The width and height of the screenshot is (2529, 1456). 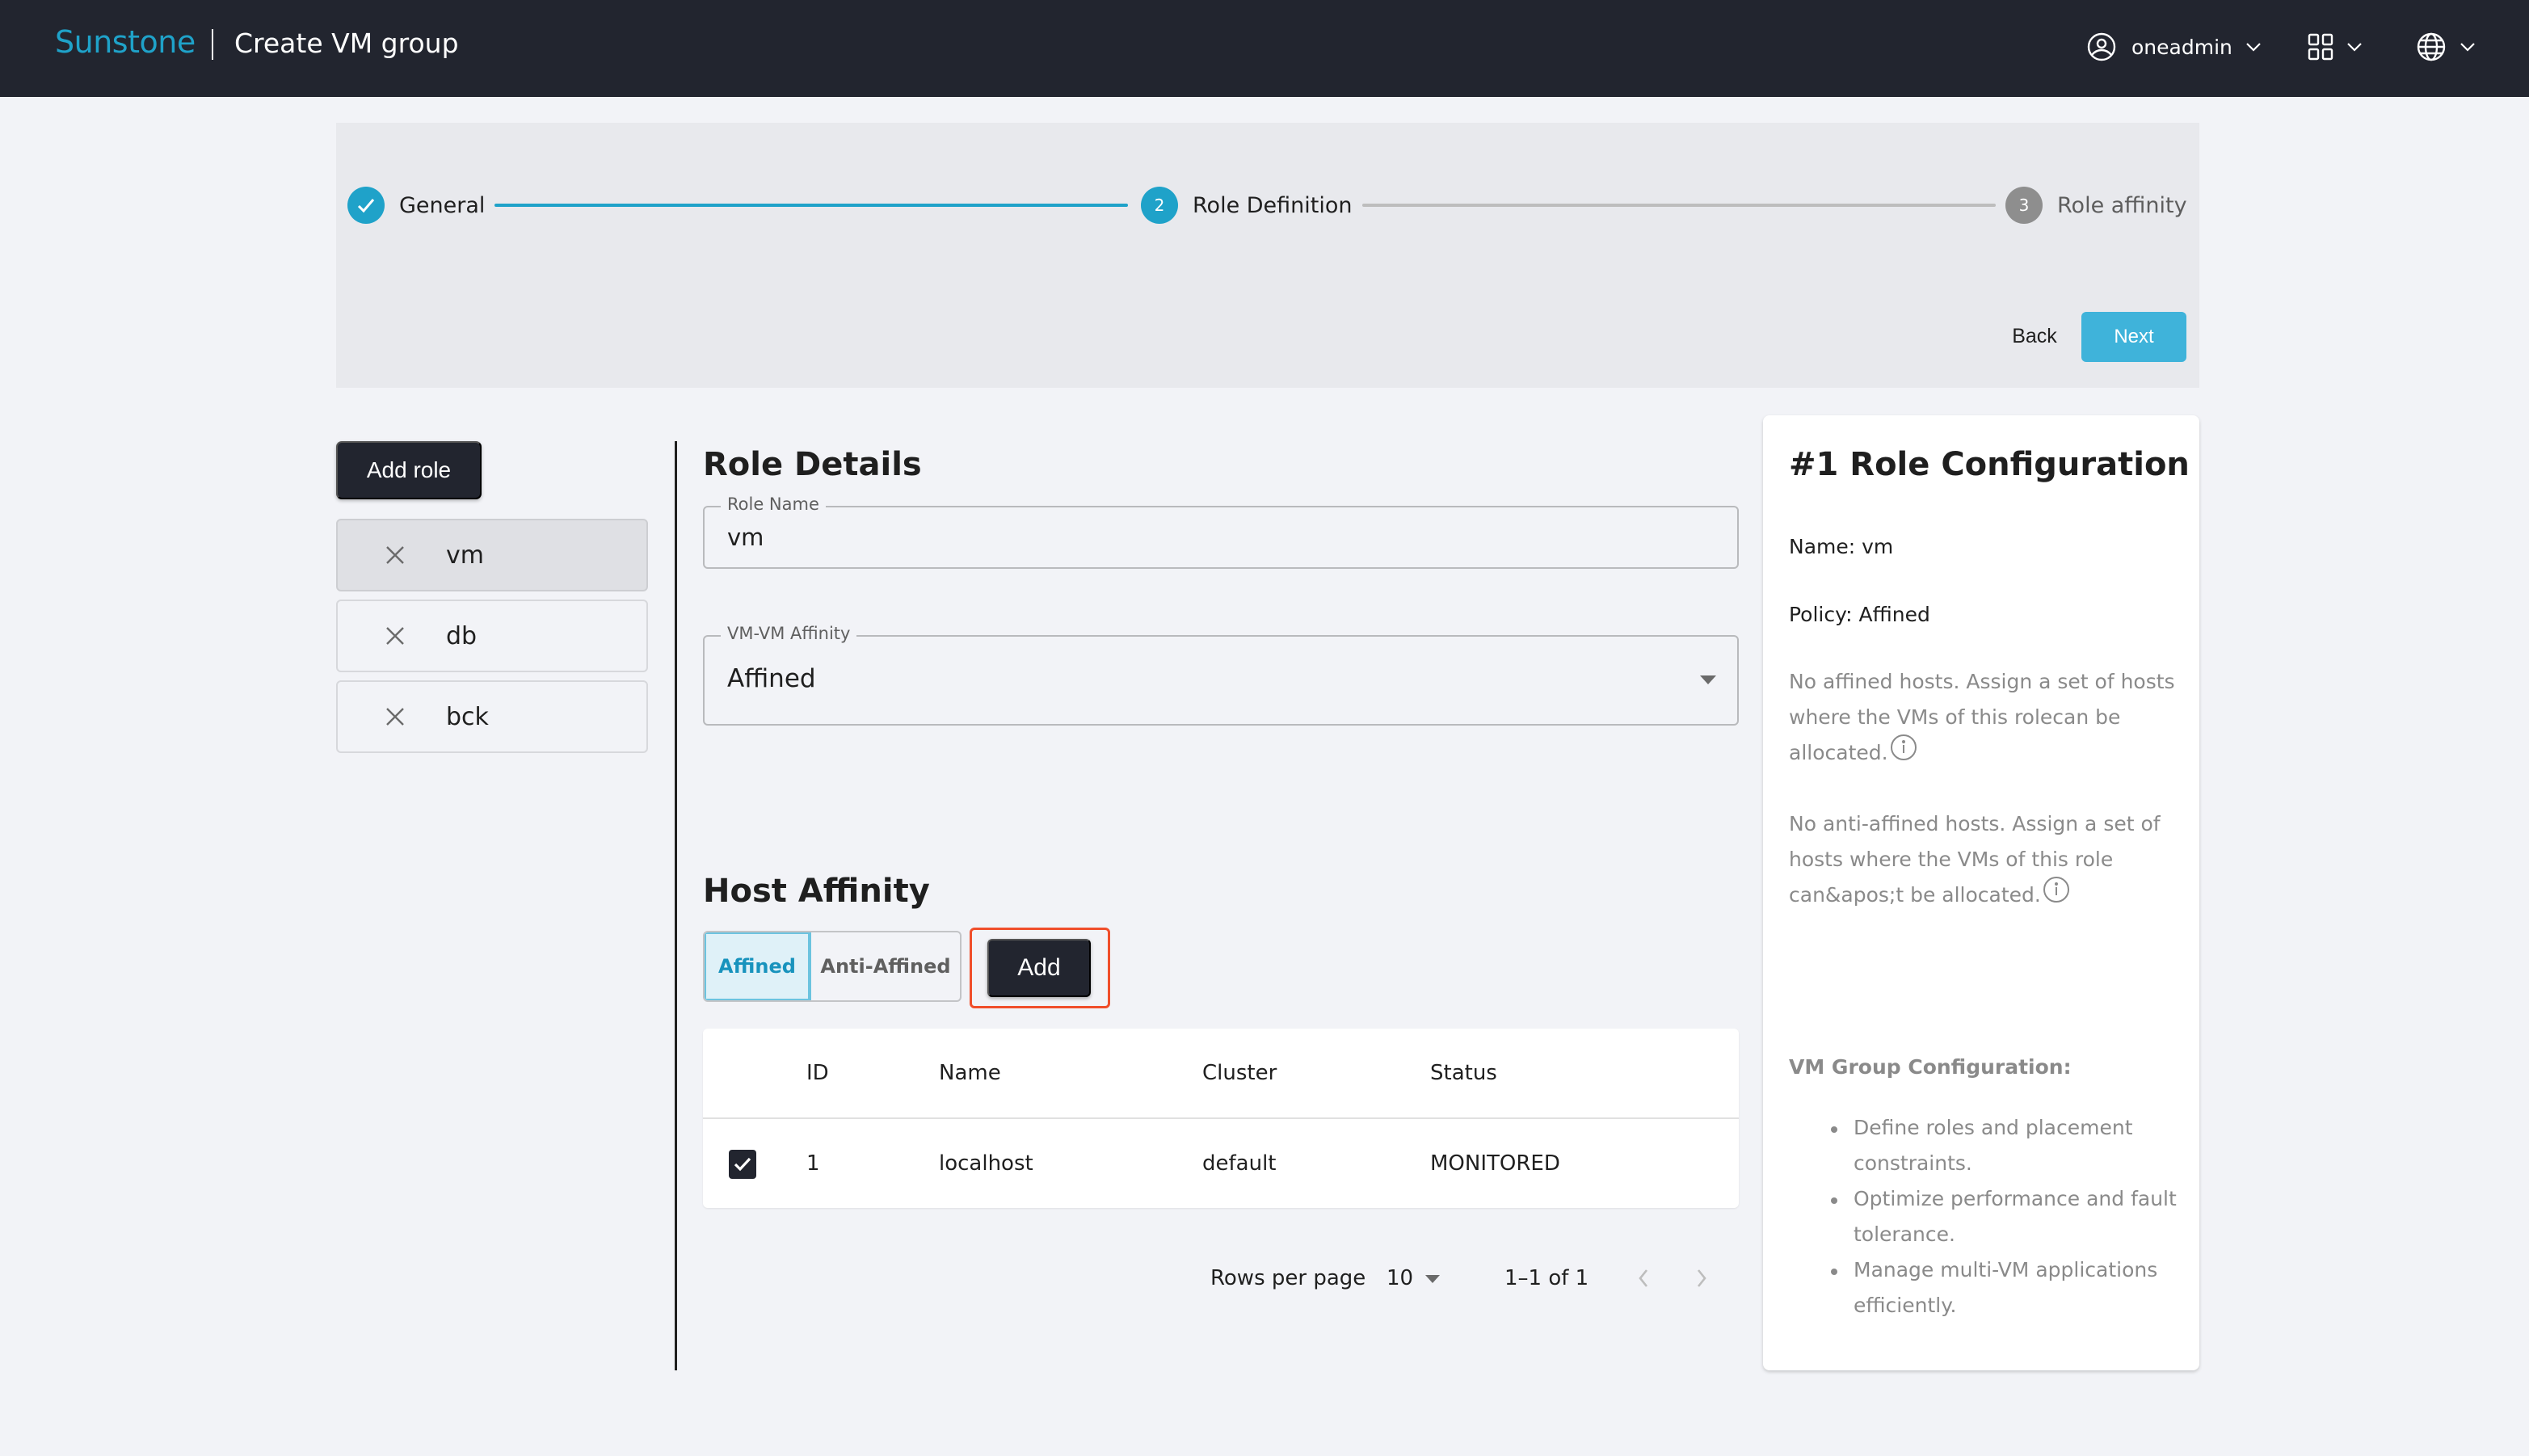 What do you see at coordinates (346, 43) in the screenshot?
I see `page-title: Create VM group` at bounding box center [346, 43].